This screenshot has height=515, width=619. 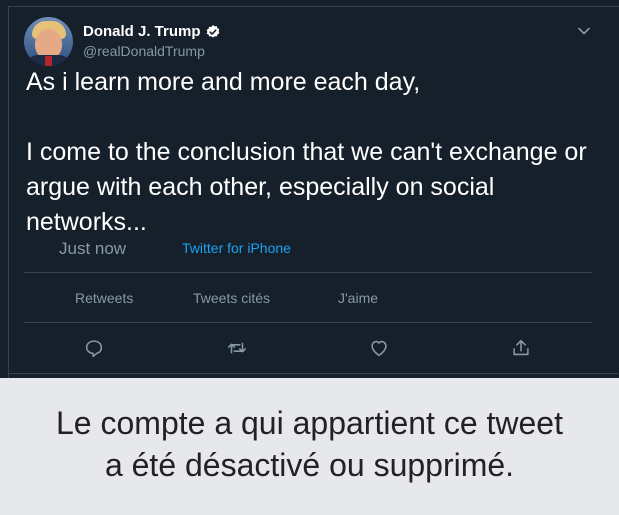 I want to click on reply-icon, so click(x=94, y=349).